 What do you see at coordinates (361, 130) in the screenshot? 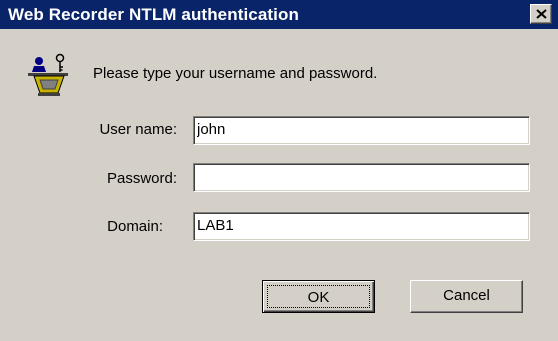
I see `username-input` at bounding box center [361, 130].